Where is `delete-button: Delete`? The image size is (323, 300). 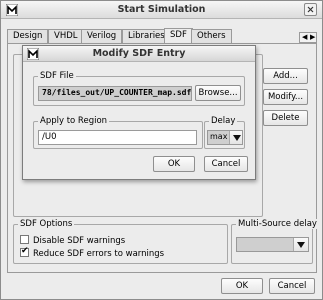 delete-button: Delete is located at coordinates (285, 118).